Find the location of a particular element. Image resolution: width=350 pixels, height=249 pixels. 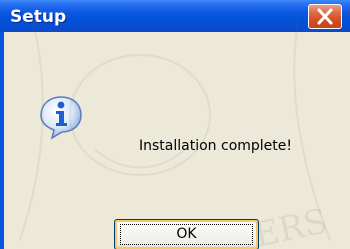

completion-message: Installation complete! is located at coordinates (215, 146).